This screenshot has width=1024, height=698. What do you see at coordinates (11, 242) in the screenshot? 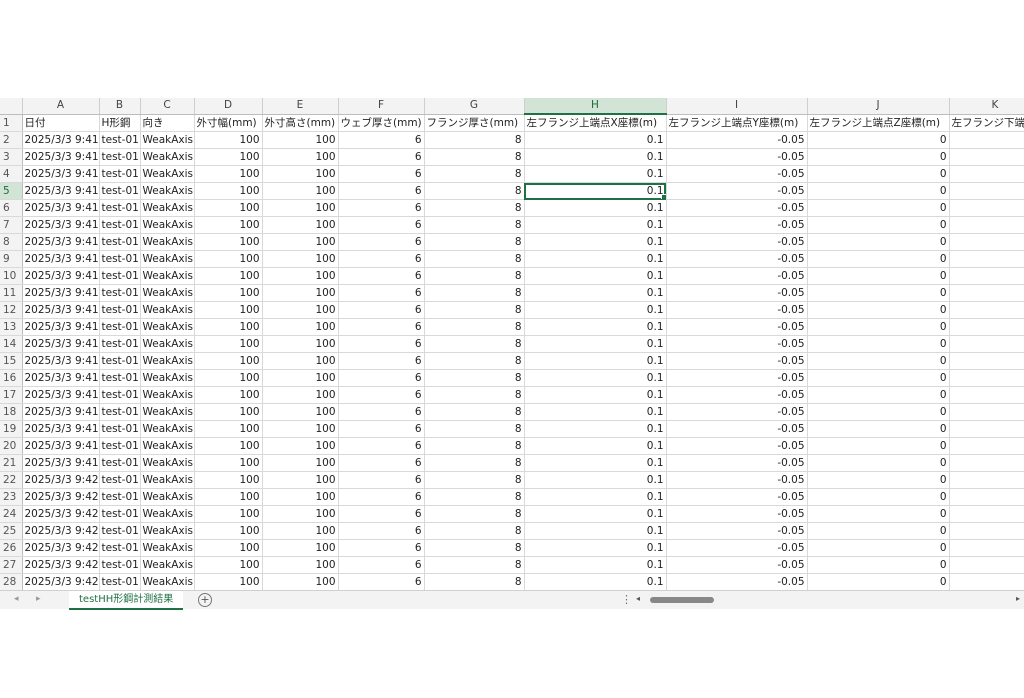
I see `row-header: 8` at bounding box center [11, 242].